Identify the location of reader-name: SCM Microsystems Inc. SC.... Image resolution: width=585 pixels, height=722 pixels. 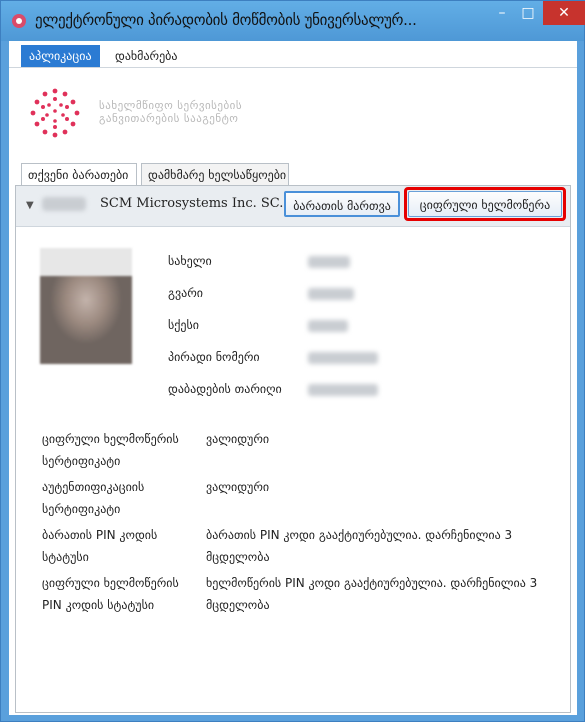
(196, 203).